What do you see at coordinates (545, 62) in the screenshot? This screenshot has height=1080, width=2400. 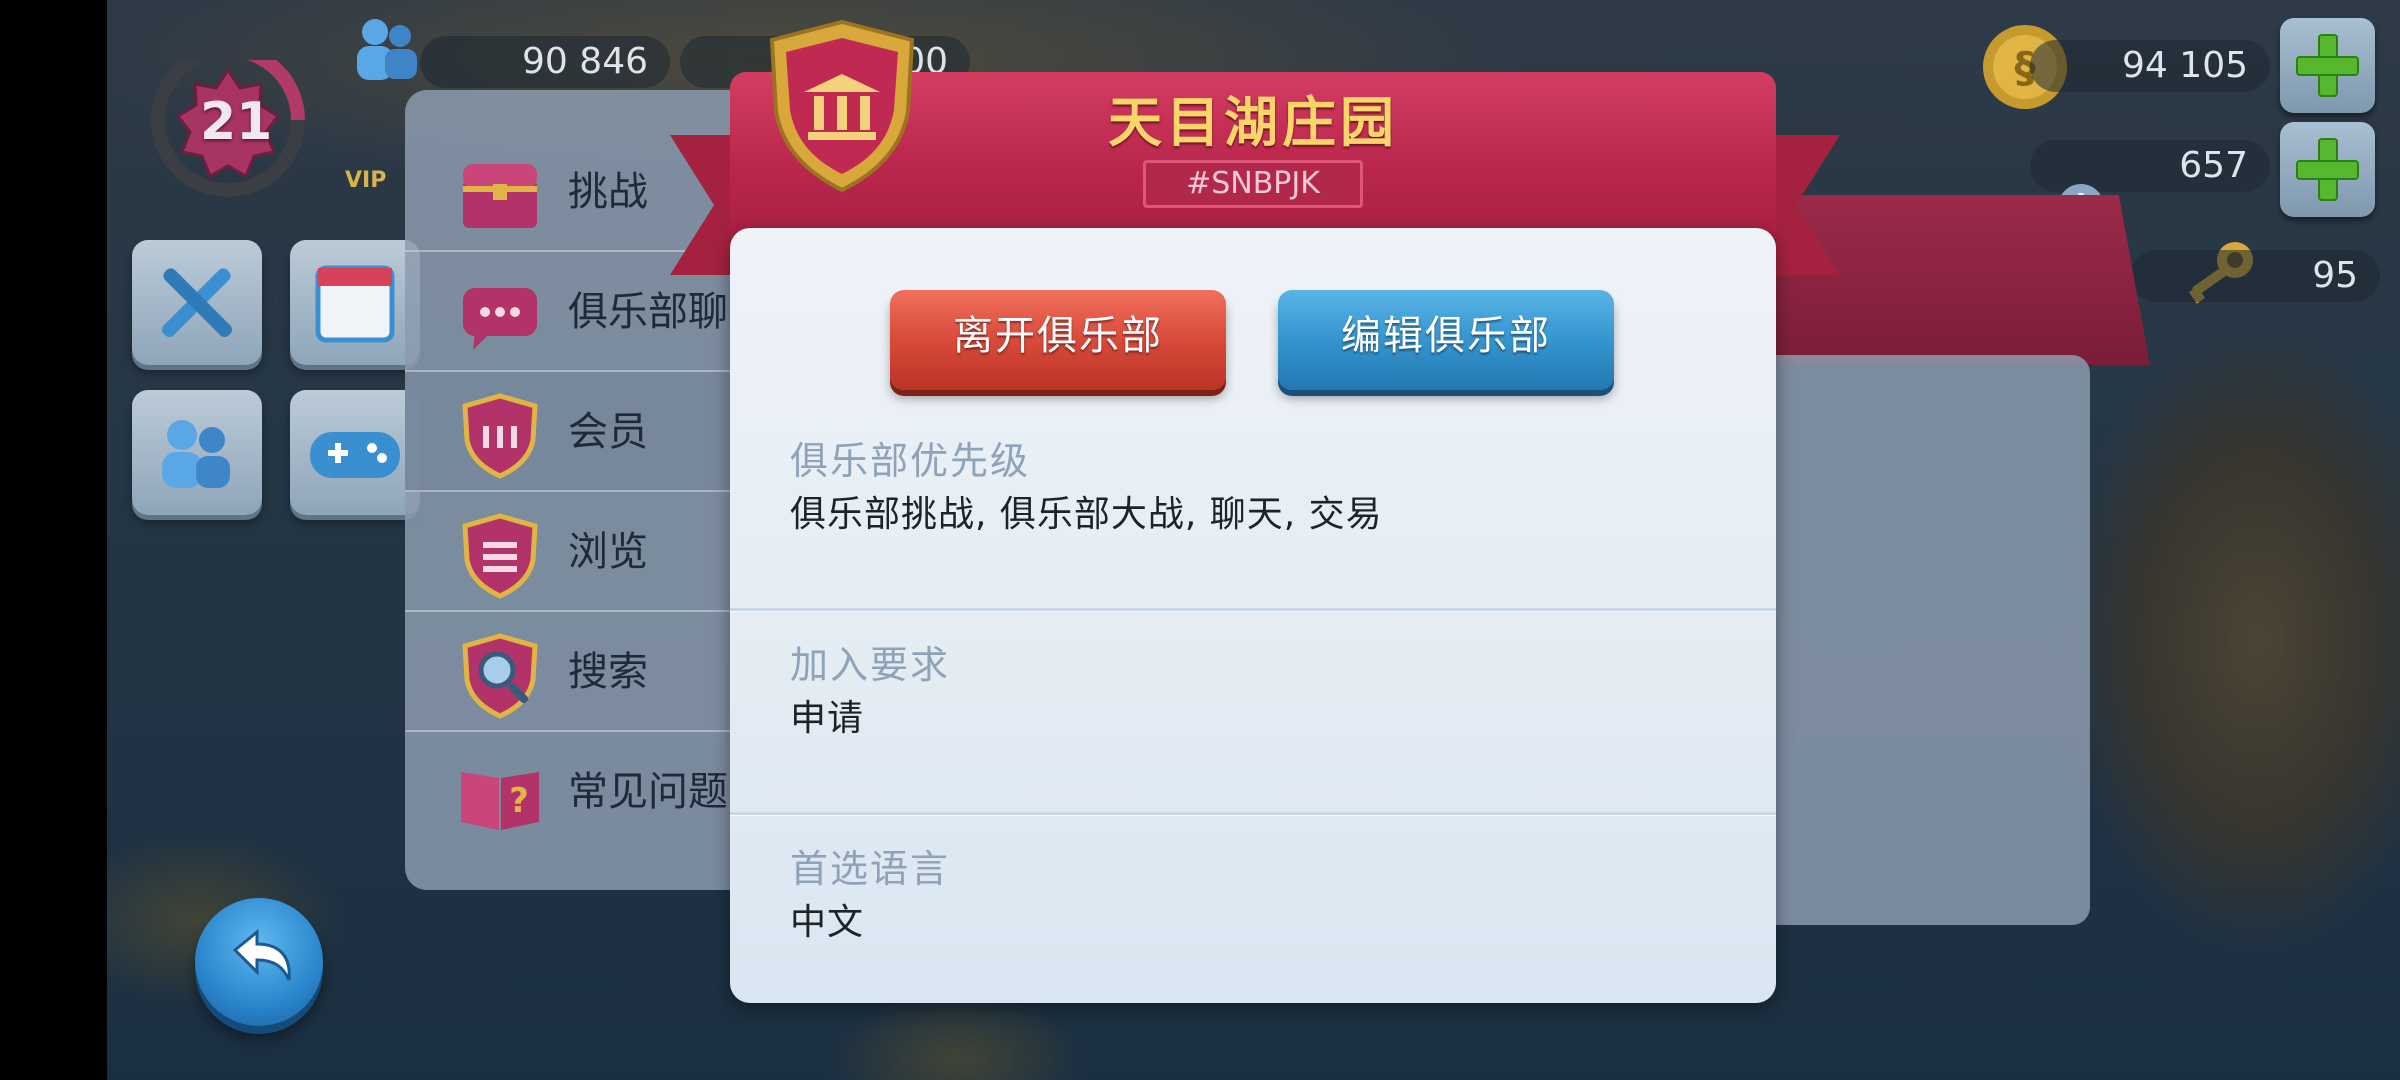 I see `population-count: 90 846` at bounding box center [545, 62].